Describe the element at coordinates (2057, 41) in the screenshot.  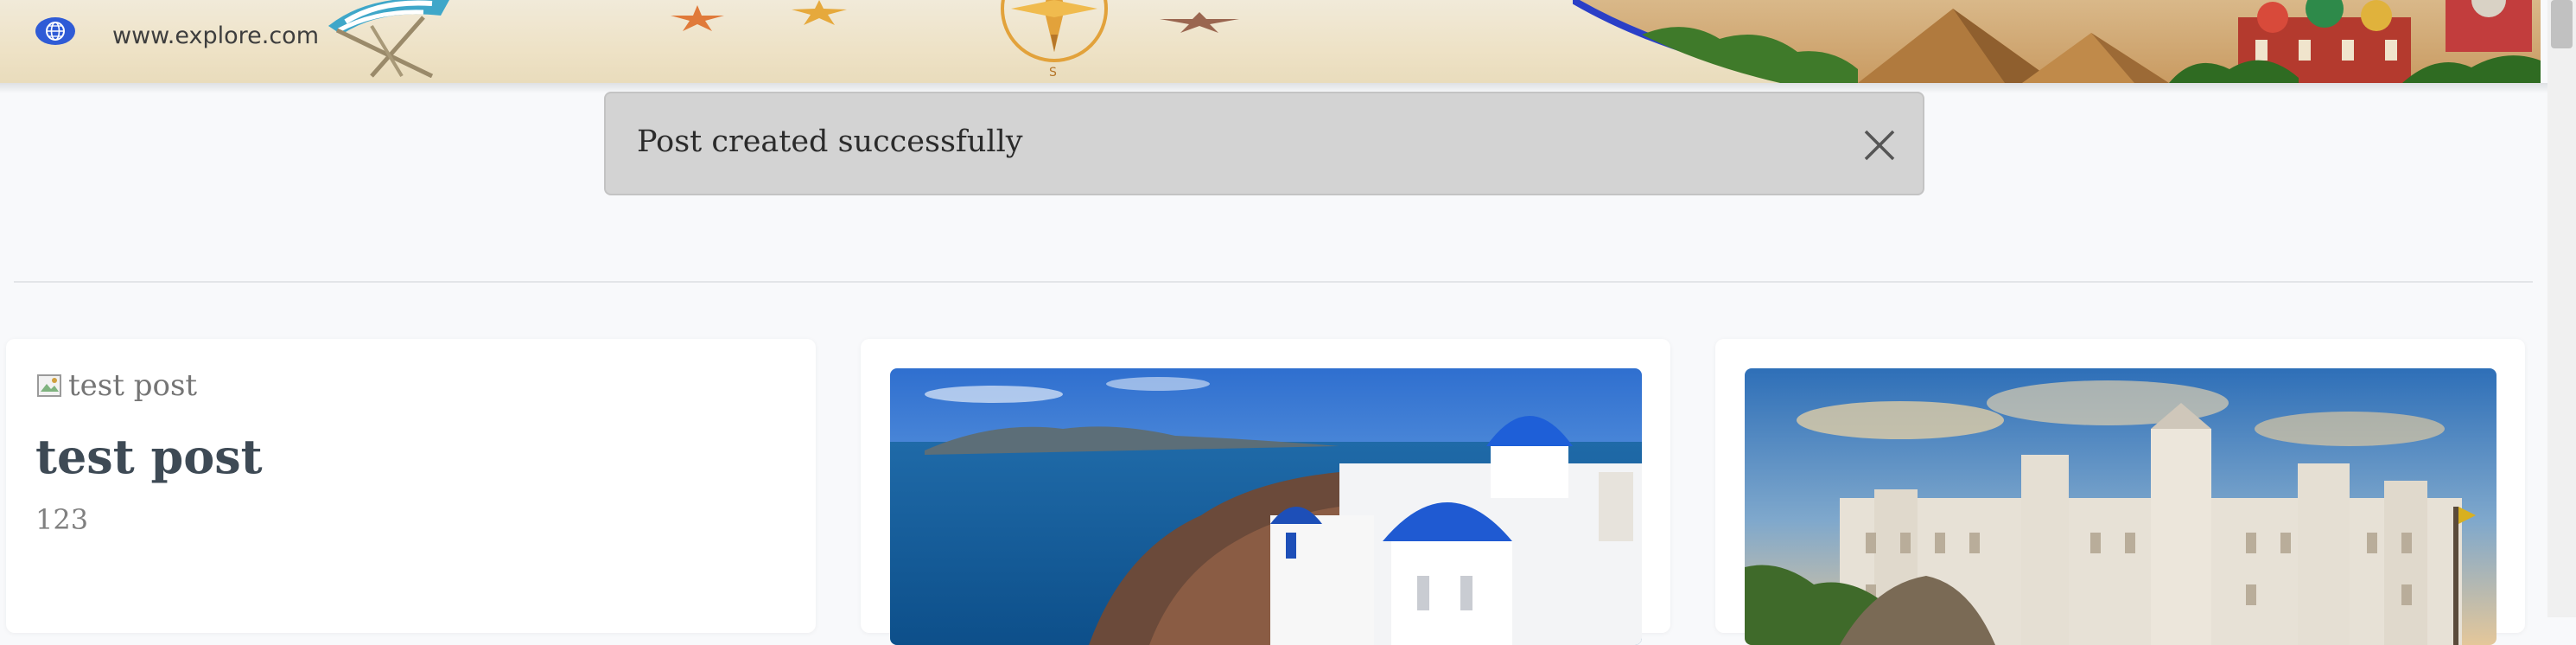
I see `landmark-illustration` at that location.